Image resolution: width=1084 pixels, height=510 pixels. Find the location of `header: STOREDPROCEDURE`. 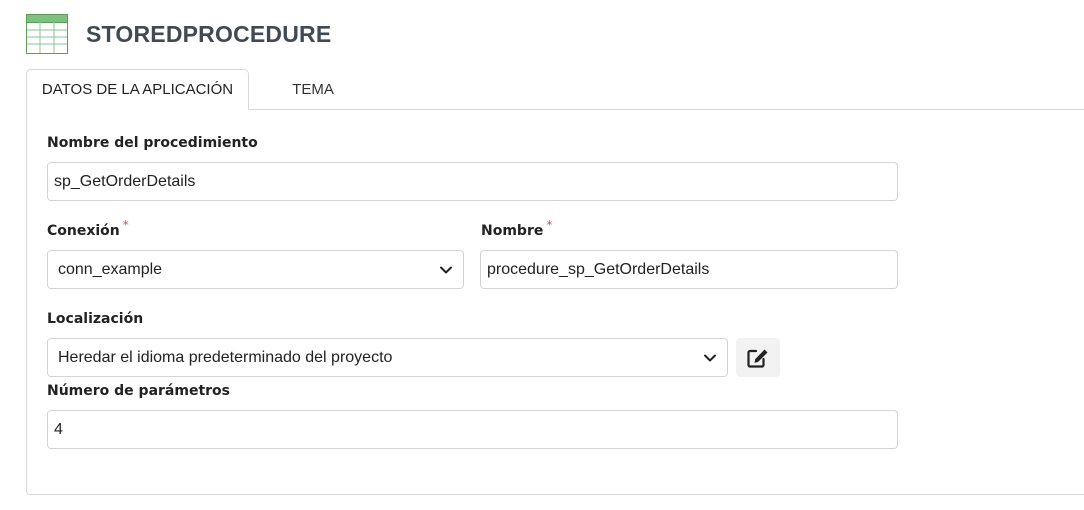

header: STOREDPROCEDURE is located at coordinates (178, 34).